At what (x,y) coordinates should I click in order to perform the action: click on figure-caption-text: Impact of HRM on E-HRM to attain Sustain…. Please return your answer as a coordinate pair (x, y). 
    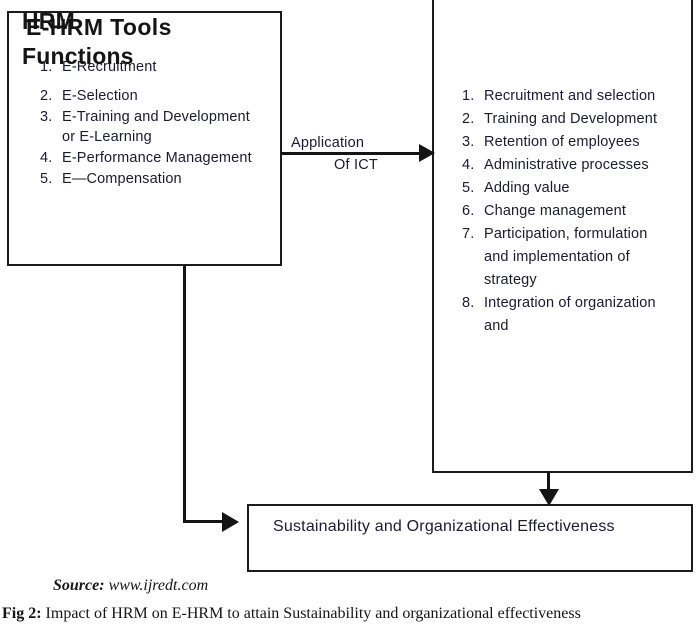
    Looking at the image, I should click on (313, 613).